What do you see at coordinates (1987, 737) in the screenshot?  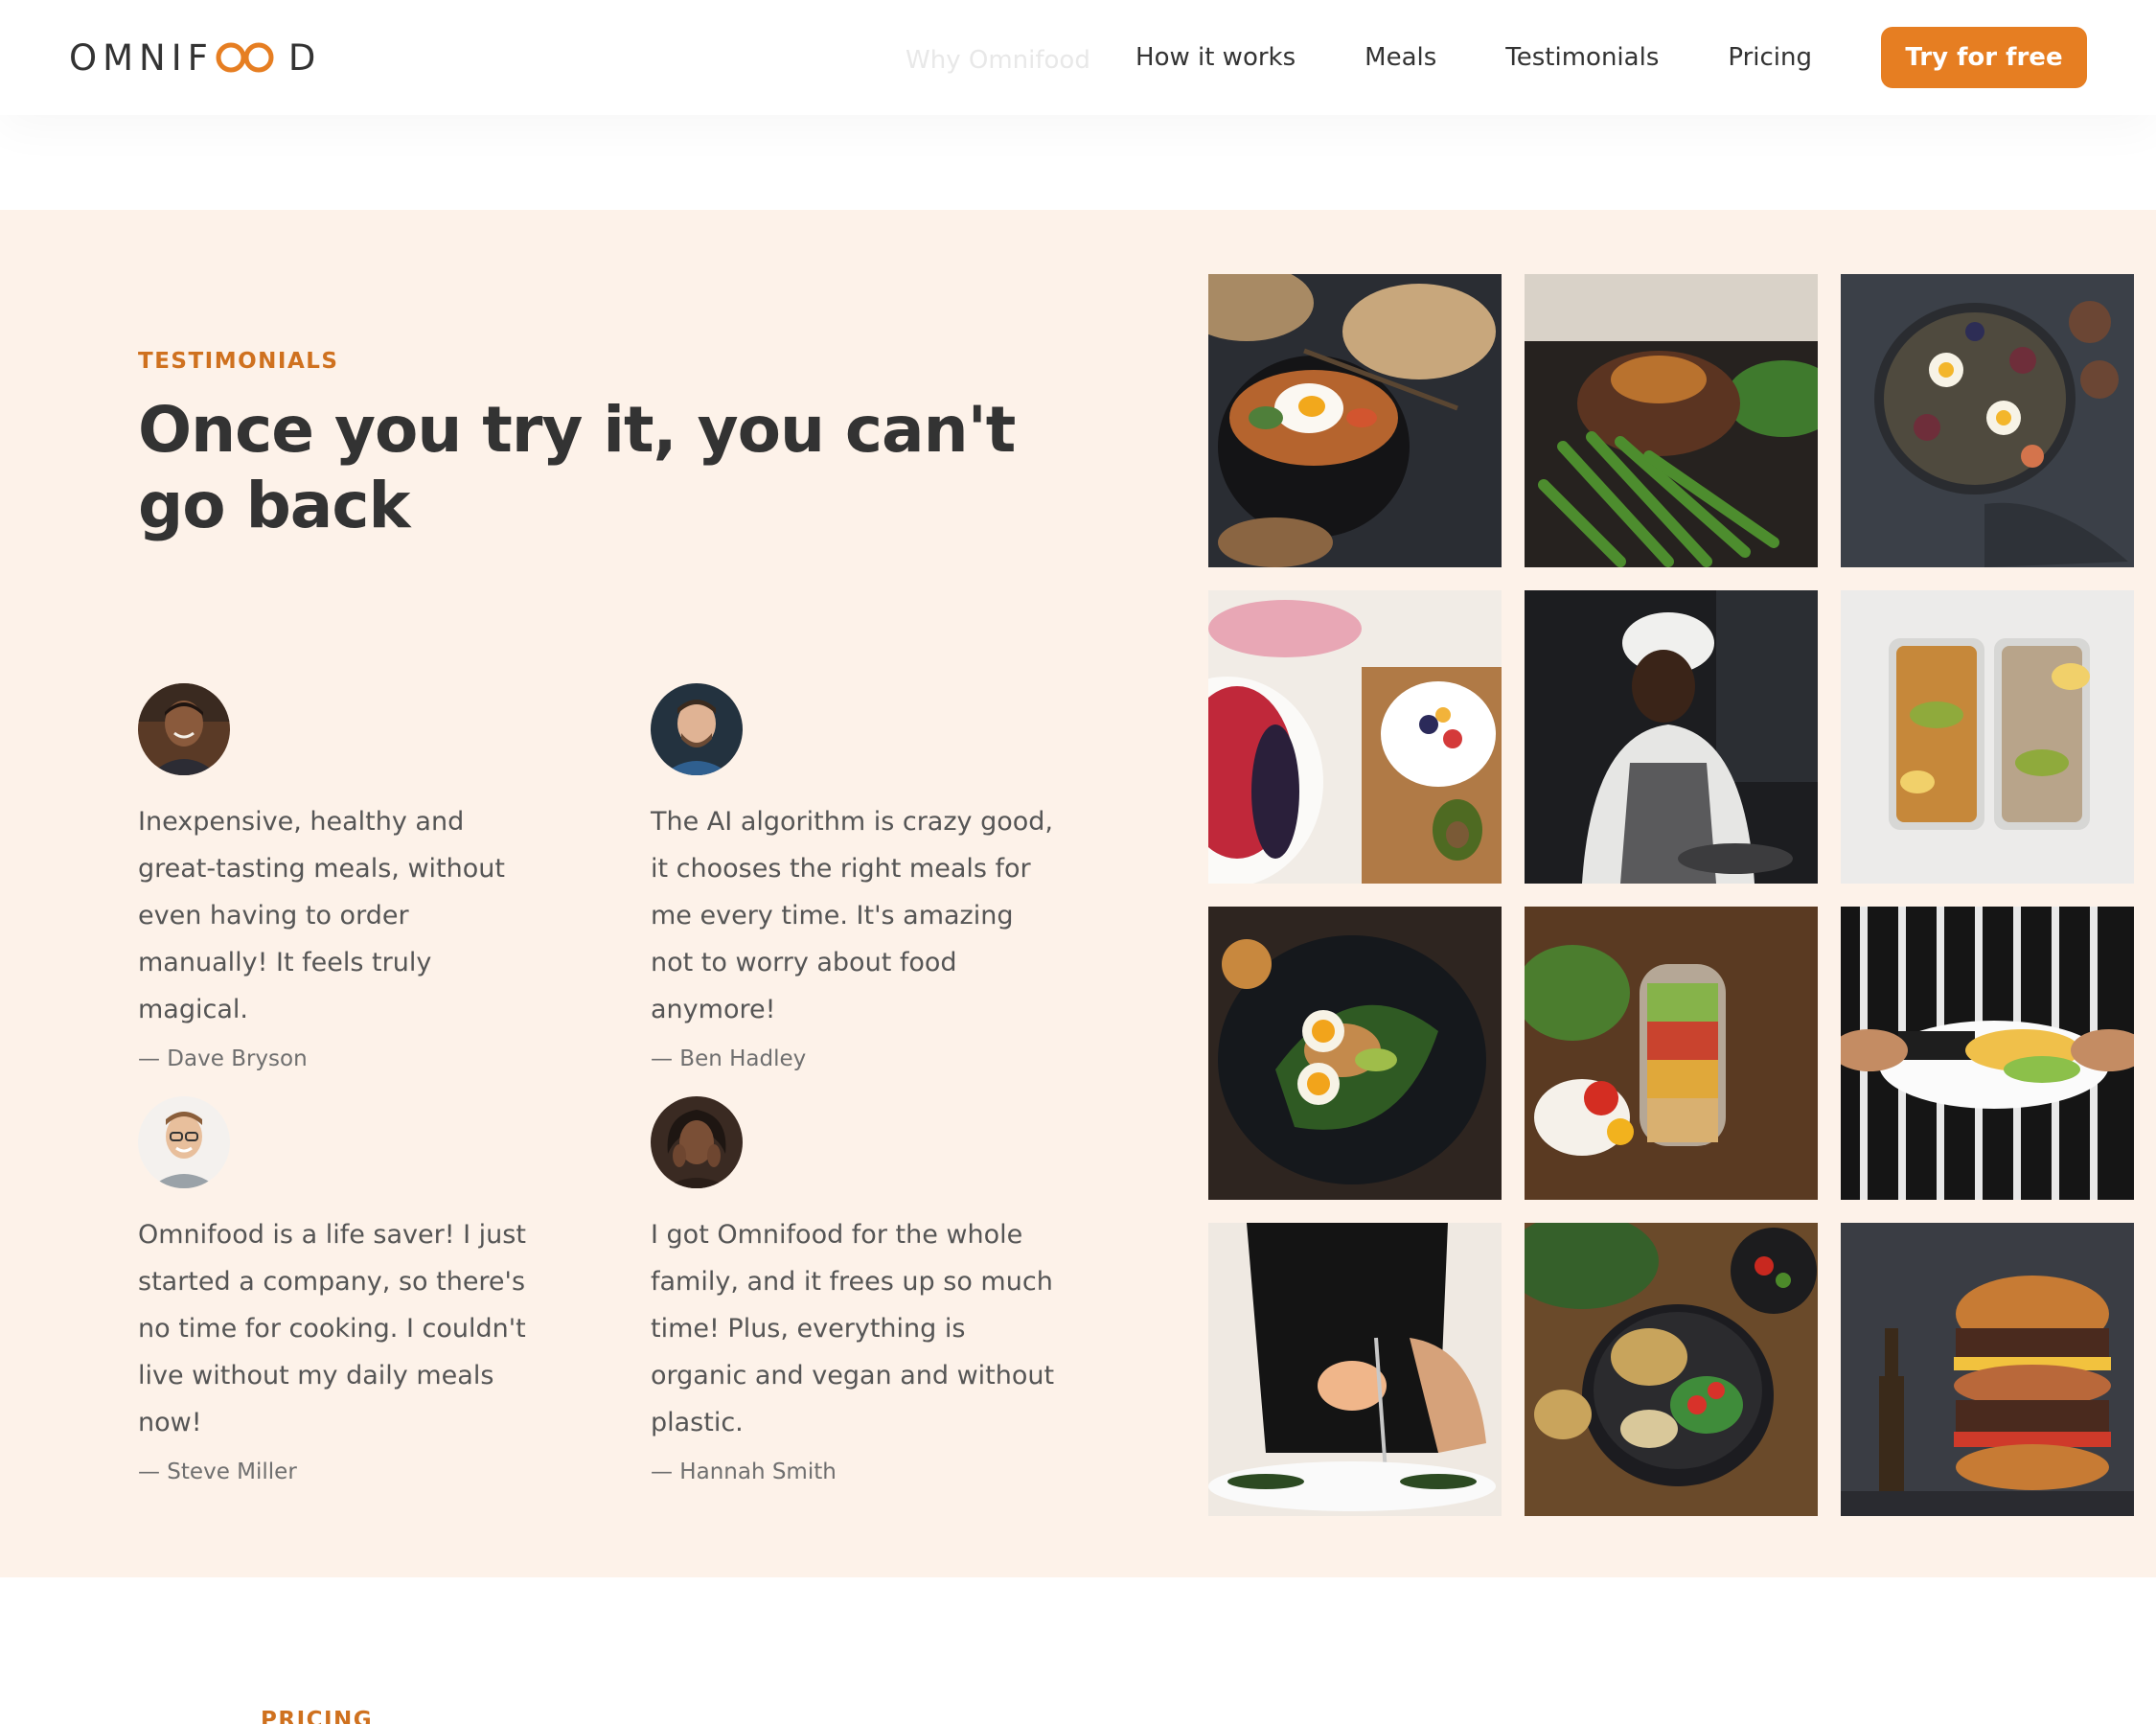 I see `meal-prep-containers-photo` at bounding box center [1987, 737].